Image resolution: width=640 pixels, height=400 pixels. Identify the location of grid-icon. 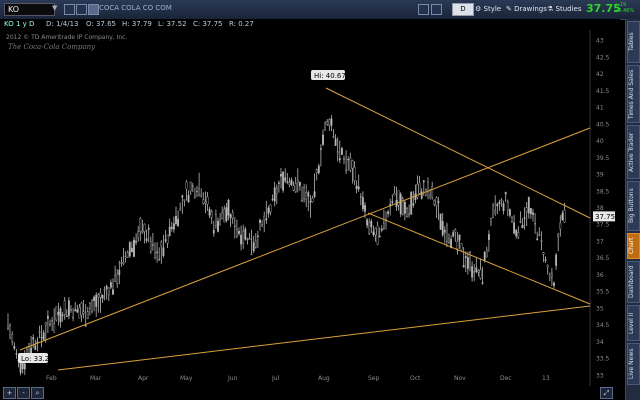
(81, 9).